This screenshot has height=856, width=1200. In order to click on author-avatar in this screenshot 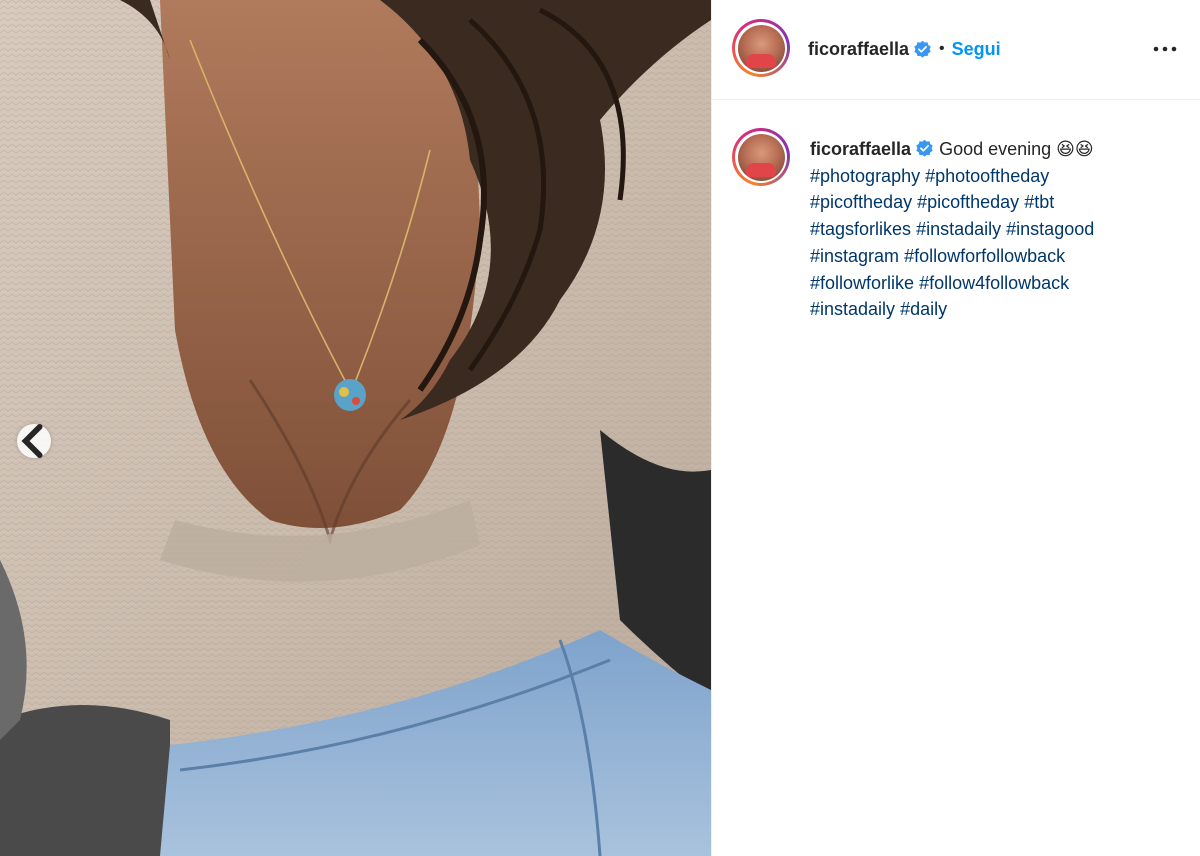, I will do `click(761, 48)`.